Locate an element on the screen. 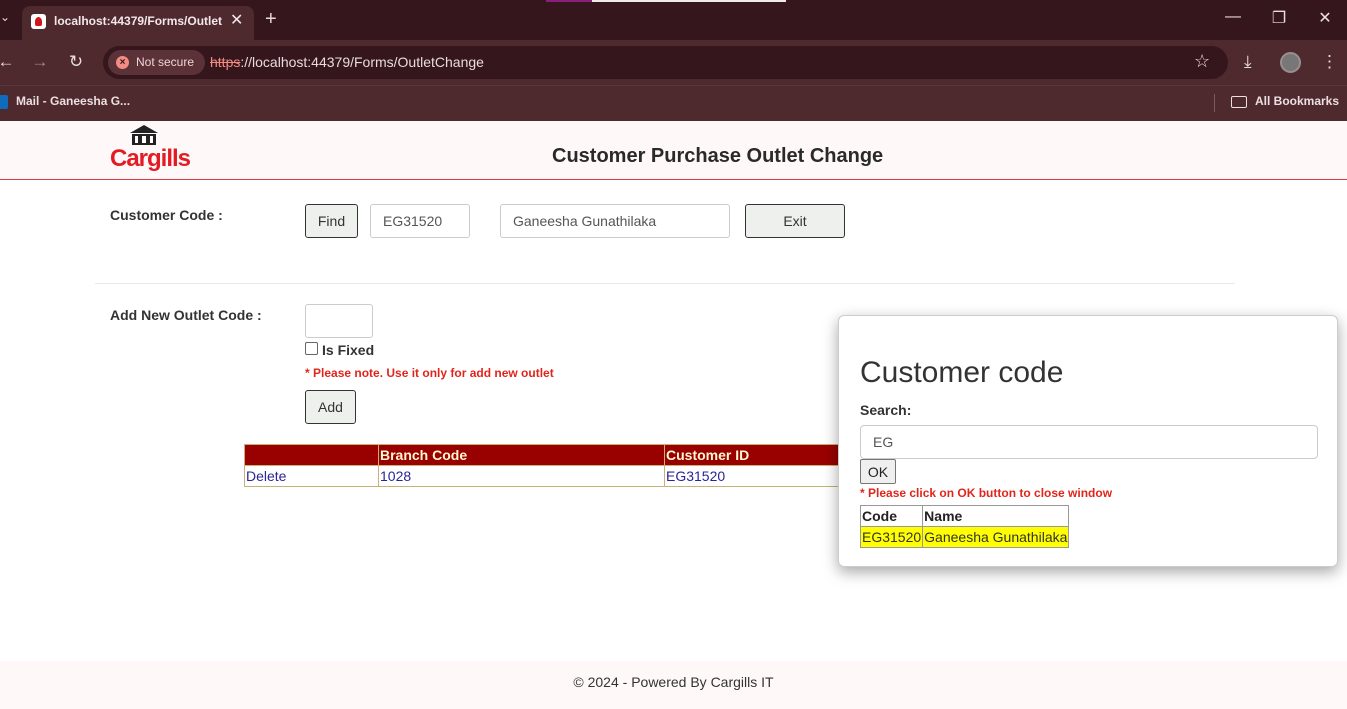  minimize-icon: — is located at coordinates (1233, 17).